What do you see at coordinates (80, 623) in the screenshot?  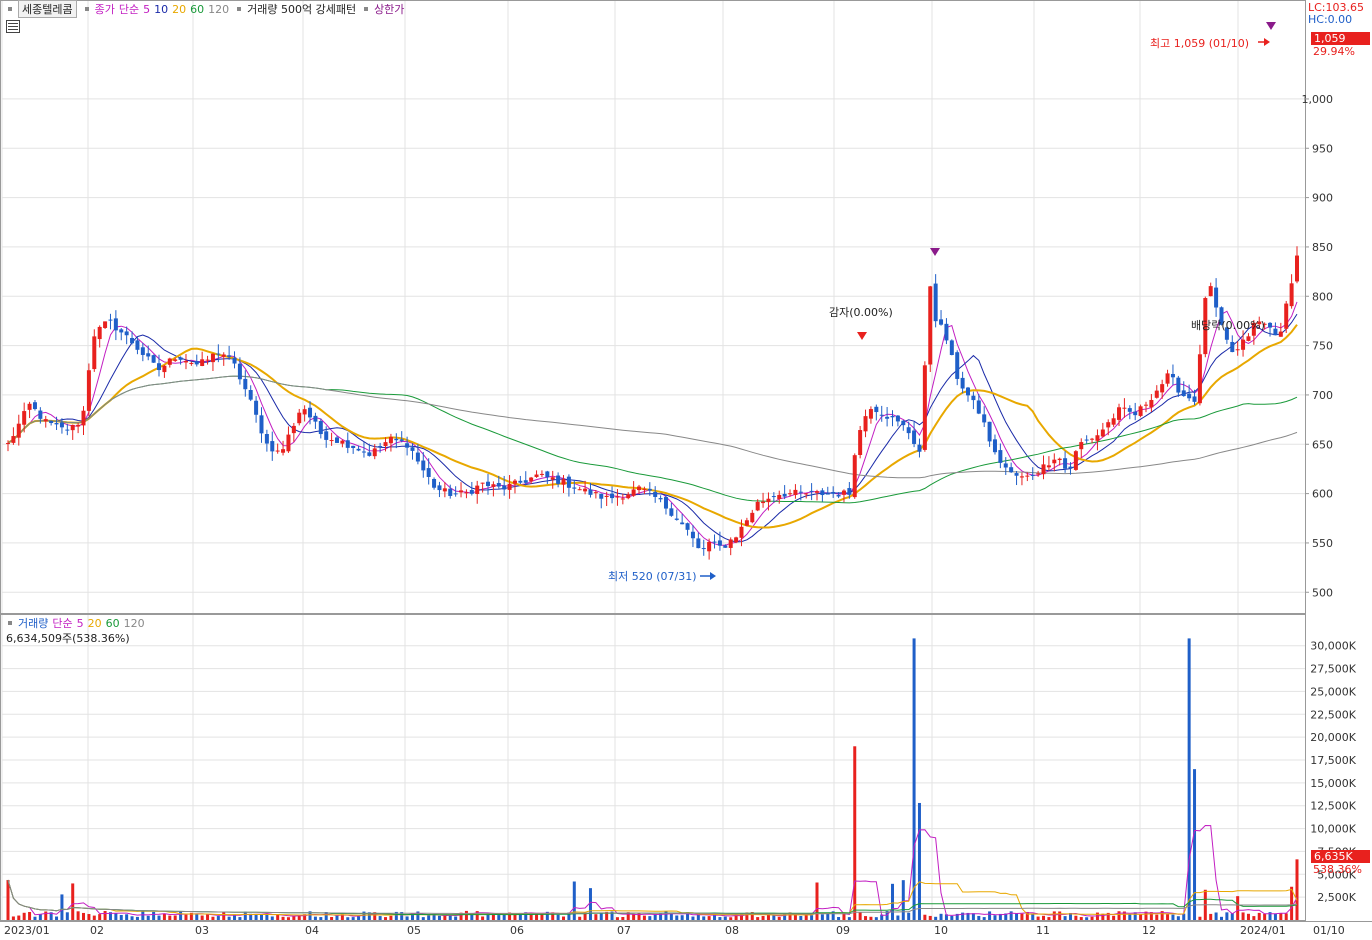 I see `vol-ma5-label: 5` at bounding box center [80, 623].